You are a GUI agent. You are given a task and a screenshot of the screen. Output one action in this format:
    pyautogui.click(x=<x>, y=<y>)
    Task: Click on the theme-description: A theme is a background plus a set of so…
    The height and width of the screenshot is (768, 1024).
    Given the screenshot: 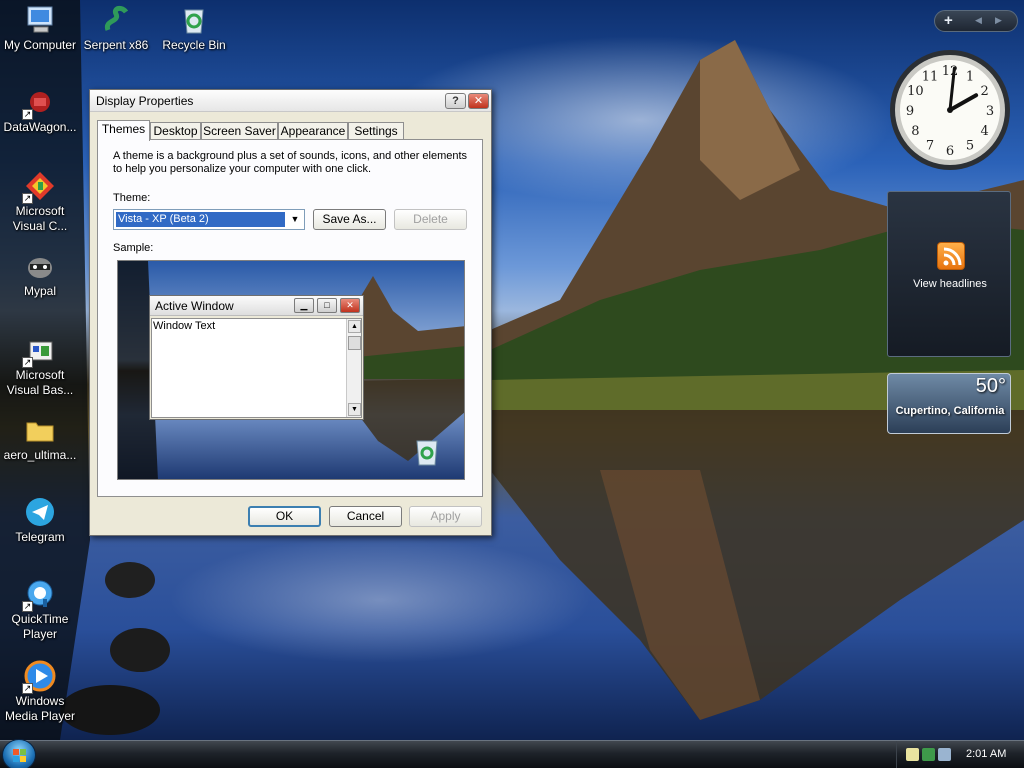 What is the action you would take?
    pyautogui.click(x=290, y=162)
    